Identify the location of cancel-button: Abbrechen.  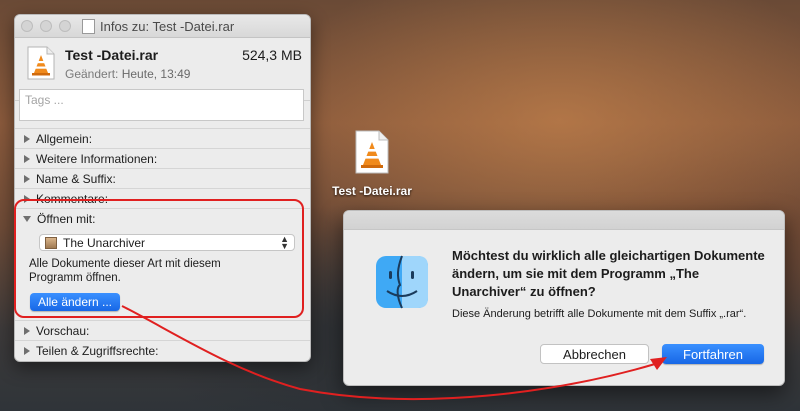
(594, 354).